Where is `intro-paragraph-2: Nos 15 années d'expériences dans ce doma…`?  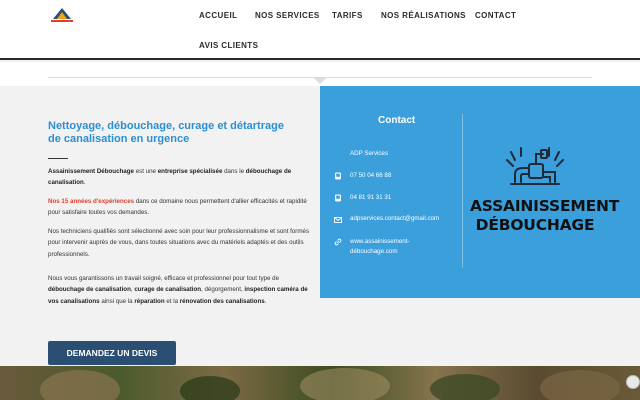 intro-paragraph-2: Nos 15 années d'expériences dans ce doma… is located at coordinates (181, 207).